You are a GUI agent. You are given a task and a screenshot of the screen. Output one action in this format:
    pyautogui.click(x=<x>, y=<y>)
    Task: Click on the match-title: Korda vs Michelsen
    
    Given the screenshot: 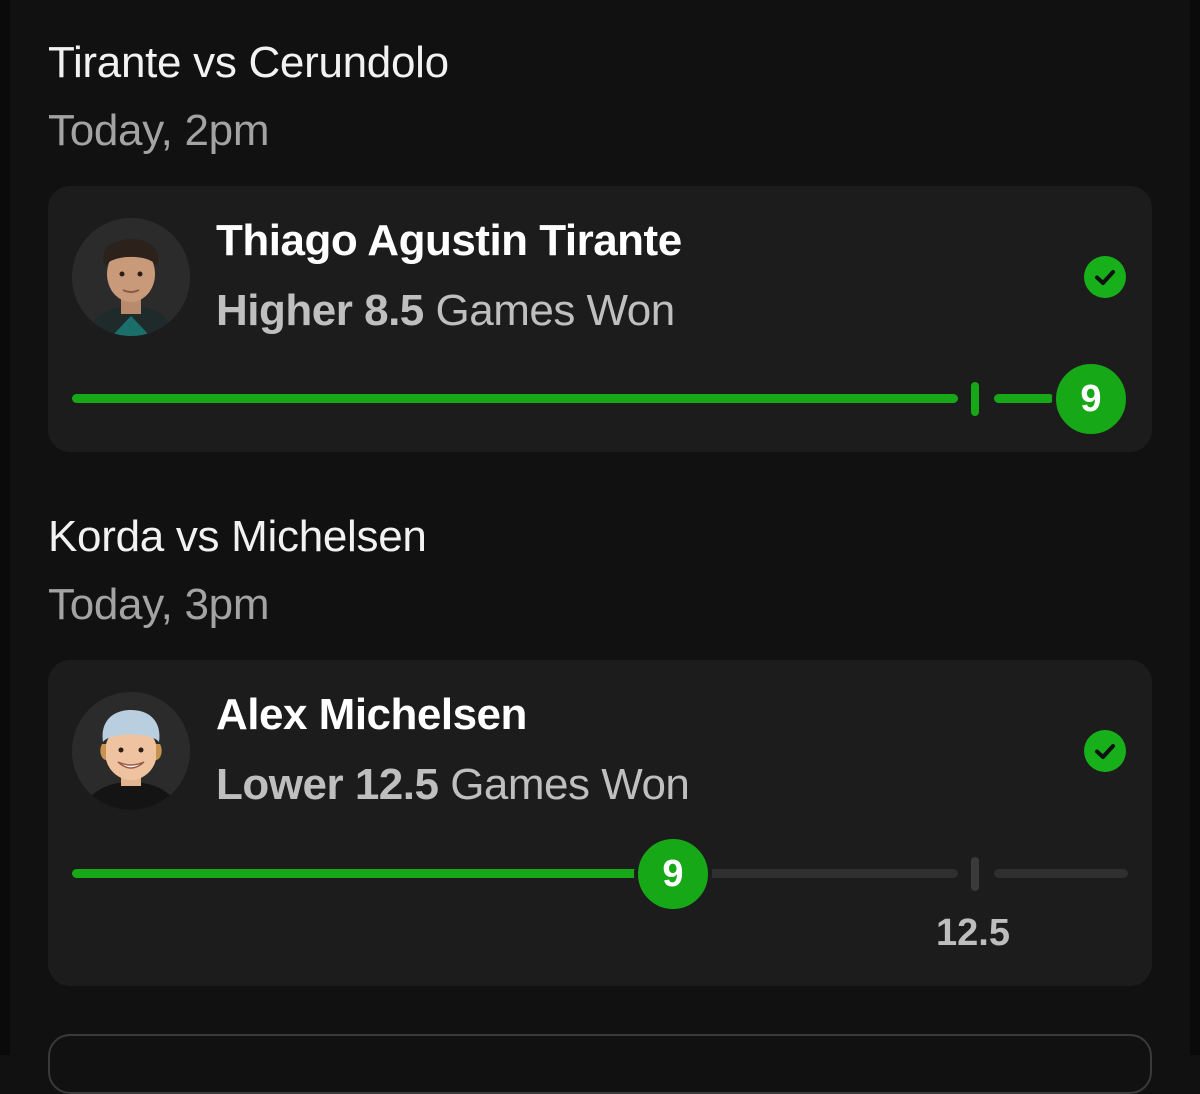 What is the action you would take?
    pyautogui.click(x=237, y=536)
    